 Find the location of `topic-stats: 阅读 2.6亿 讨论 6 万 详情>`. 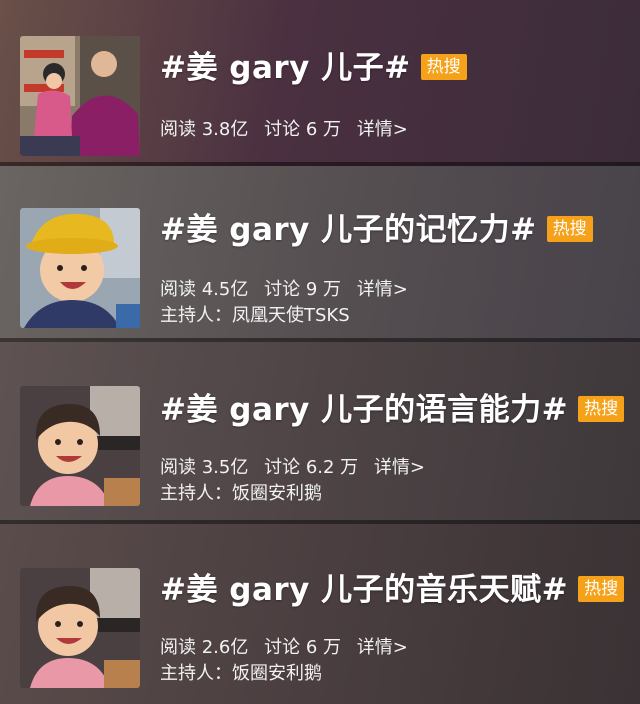

topic-stats: 阅读 2.6亿 讨论 6 万 详情> is located at coordinates (289, 648).